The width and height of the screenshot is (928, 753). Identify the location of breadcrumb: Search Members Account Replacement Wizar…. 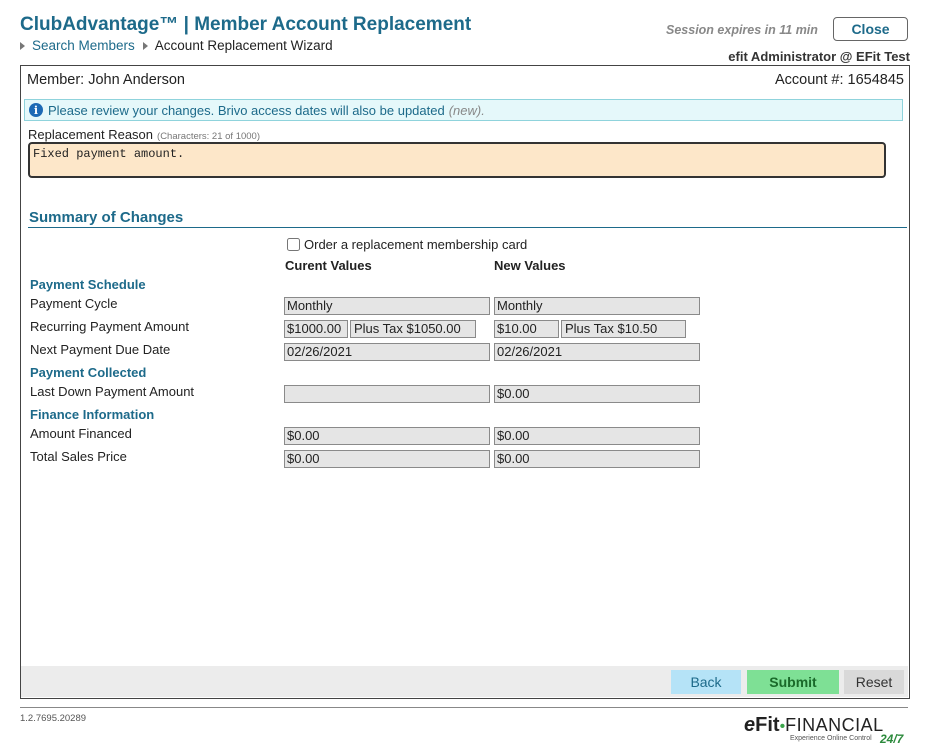
(176, 45).